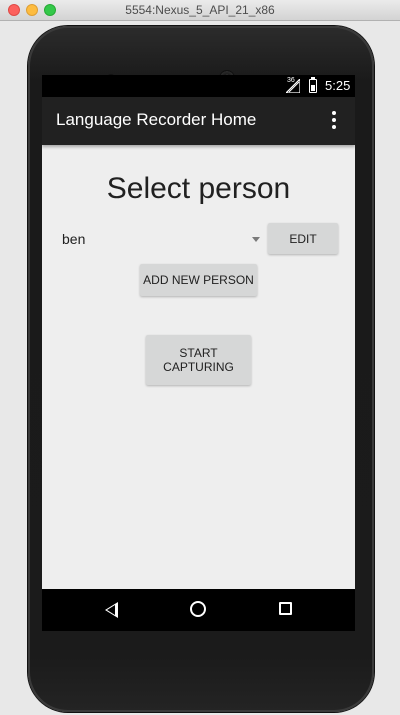 This screenshot has height=715, width=400. What do you see at coordinates (334, 121) in the screenshot?
I see `overflow-menu-icon` at bounding box center [334, 121].